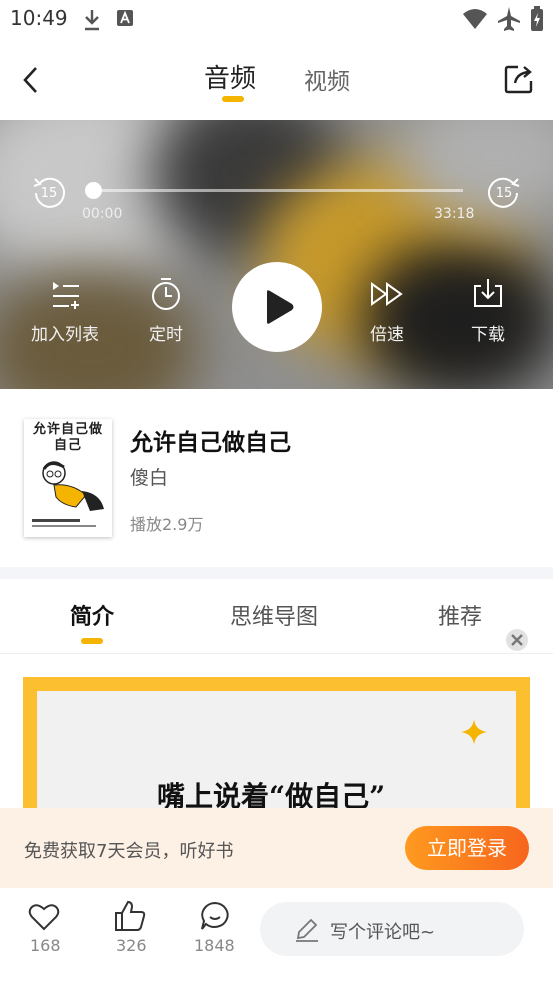  I want to click on tab-mindmap: 思维导图, so click(274, 615).